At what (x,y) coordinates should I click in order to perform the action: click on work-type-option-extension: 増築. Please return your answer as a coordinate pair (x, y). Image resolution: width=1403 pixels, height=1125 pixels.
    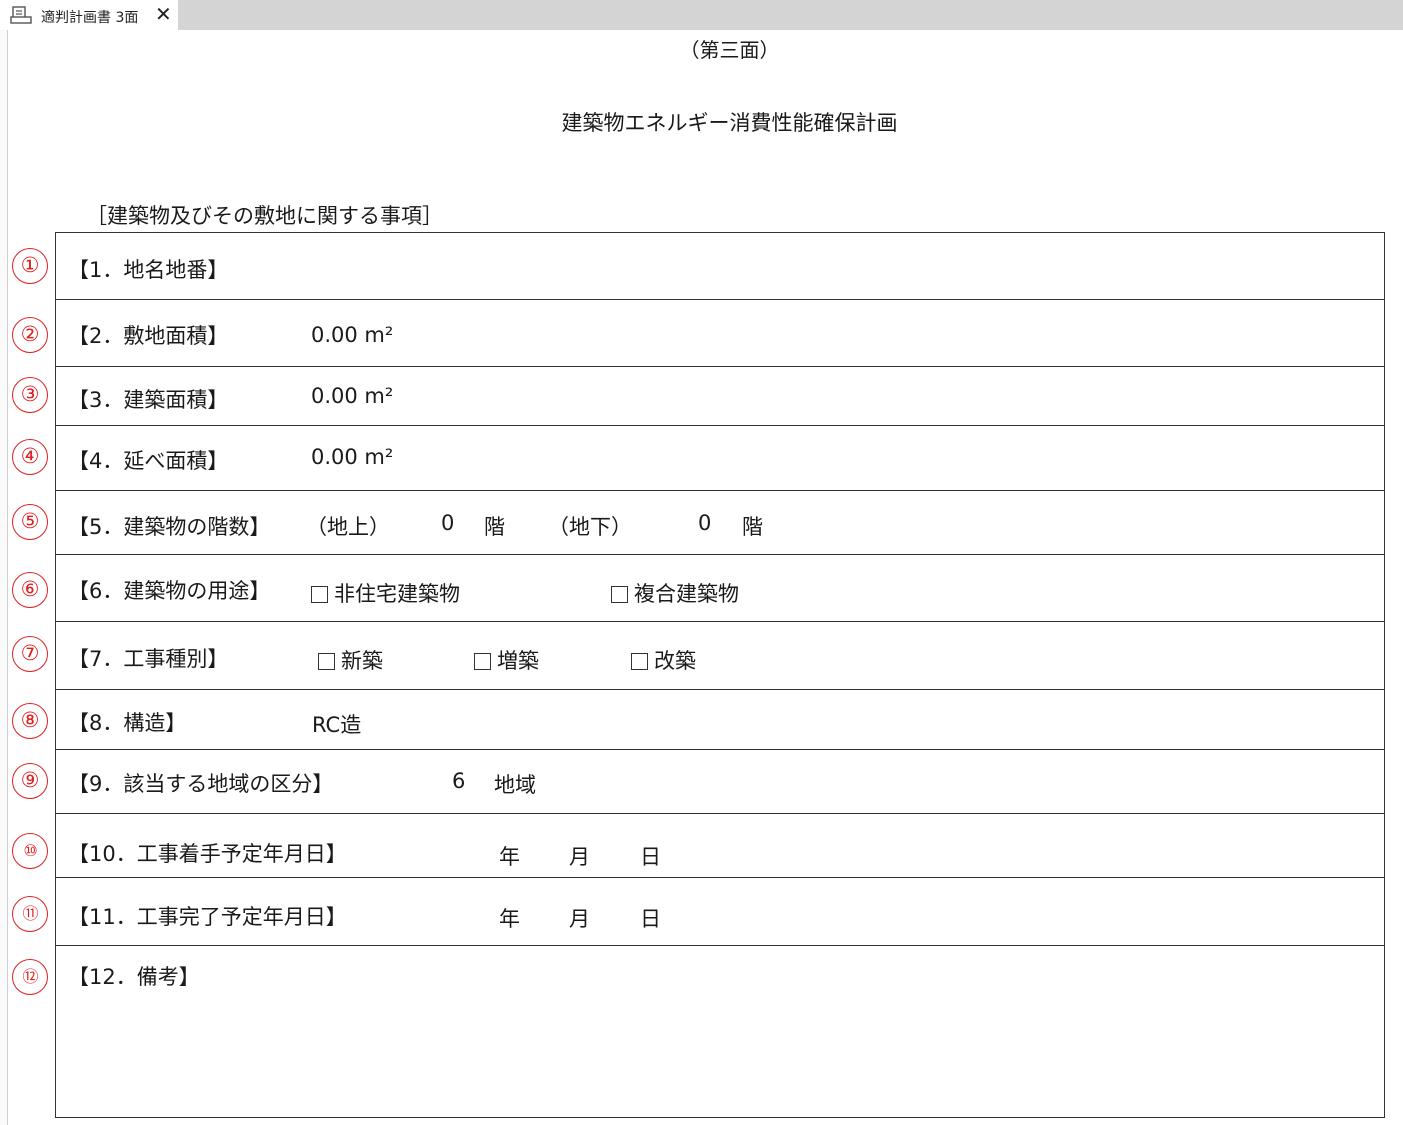
    Looking at the image, I should click on (506, 660).